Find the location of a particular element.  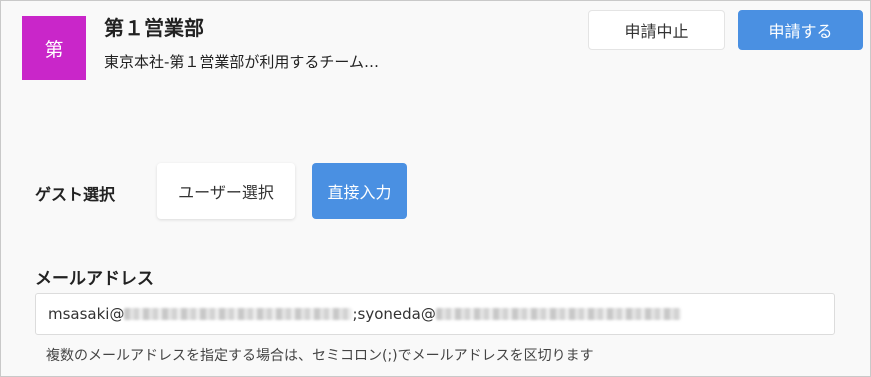

email-value-part1: msasaki@ is located at coordinates (86, 314).